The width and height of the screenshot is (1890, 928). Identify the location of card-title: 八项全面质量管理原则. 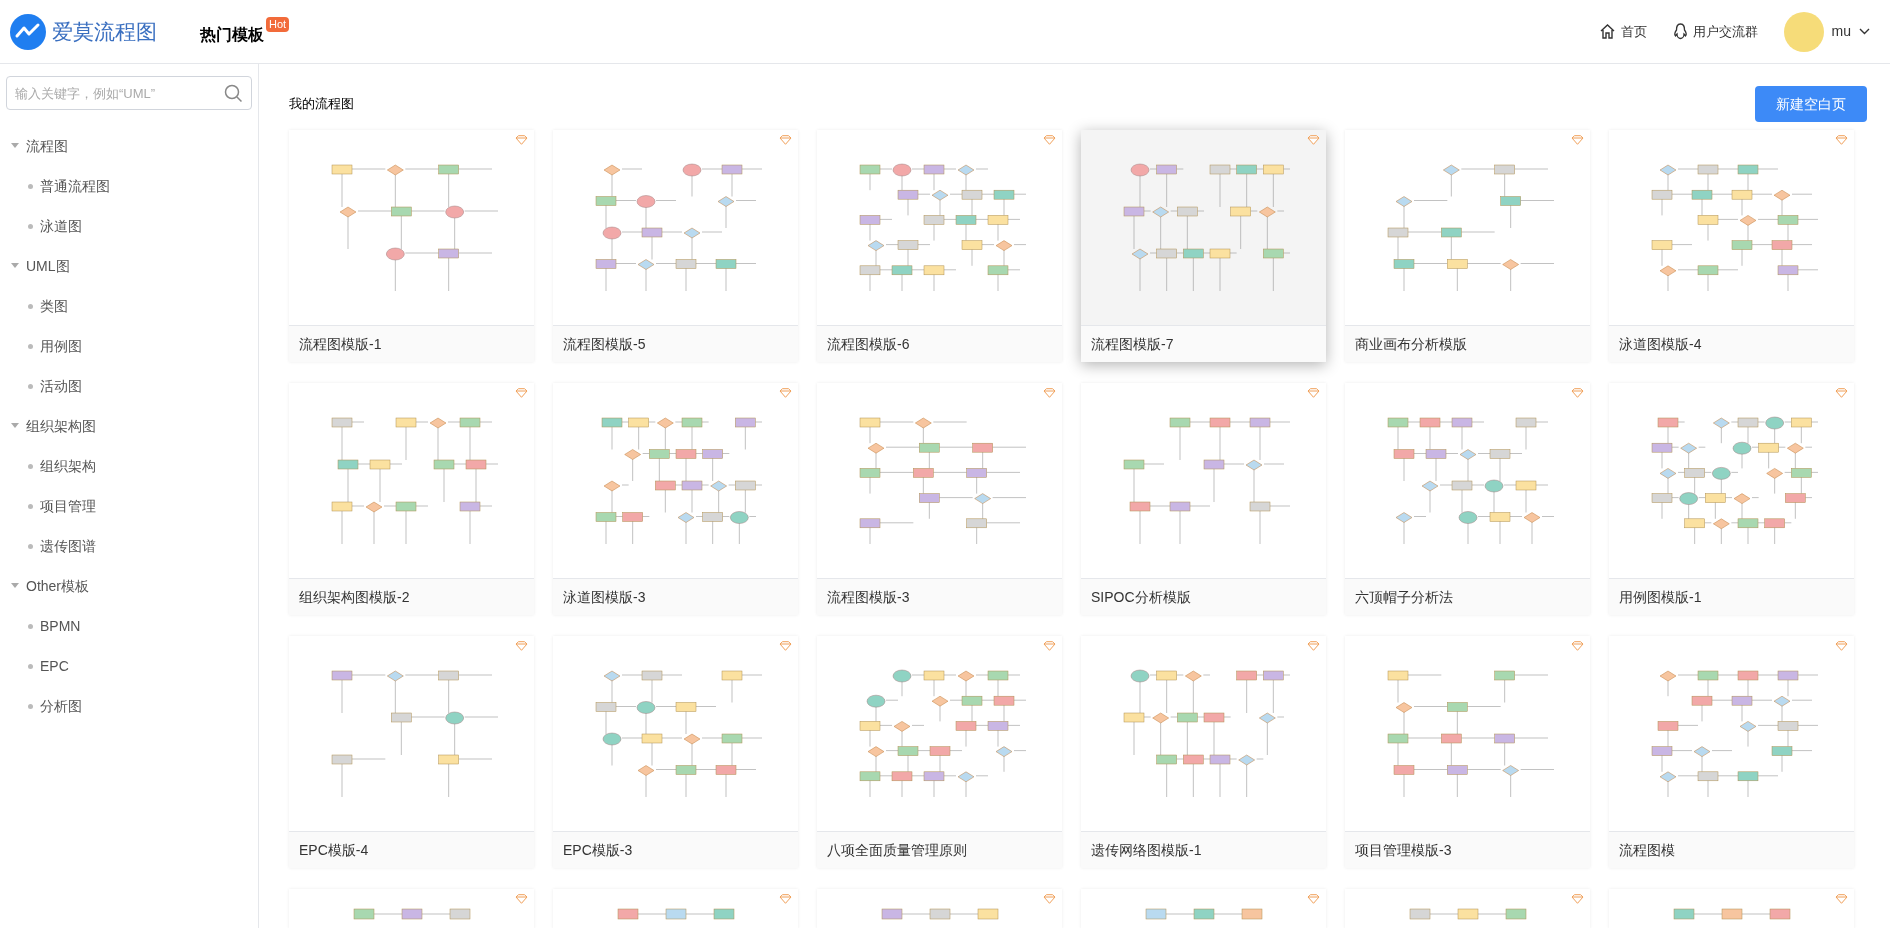
(939, 850).